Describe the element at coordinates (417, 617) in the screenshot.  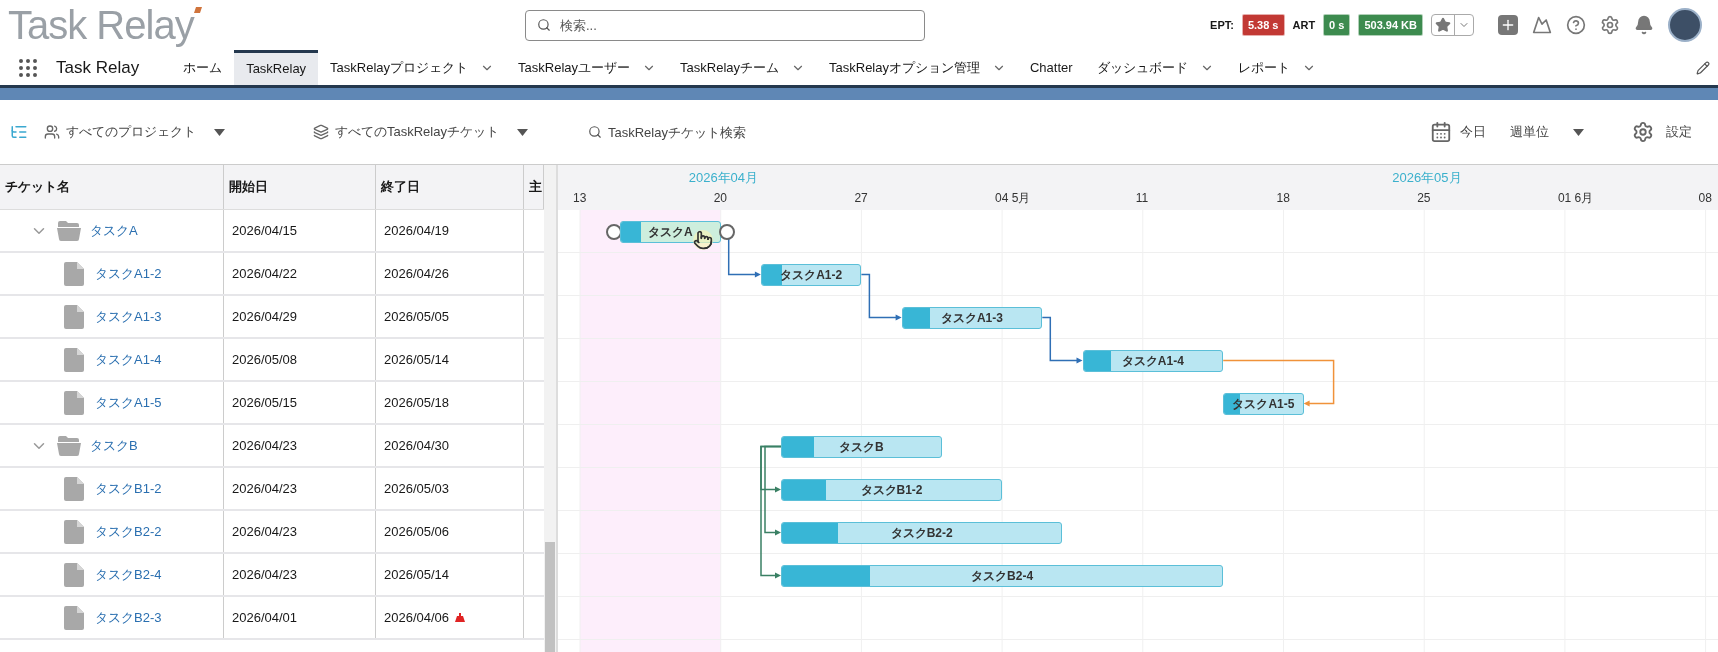
I see `end-date: 2026/04/06` at that location.